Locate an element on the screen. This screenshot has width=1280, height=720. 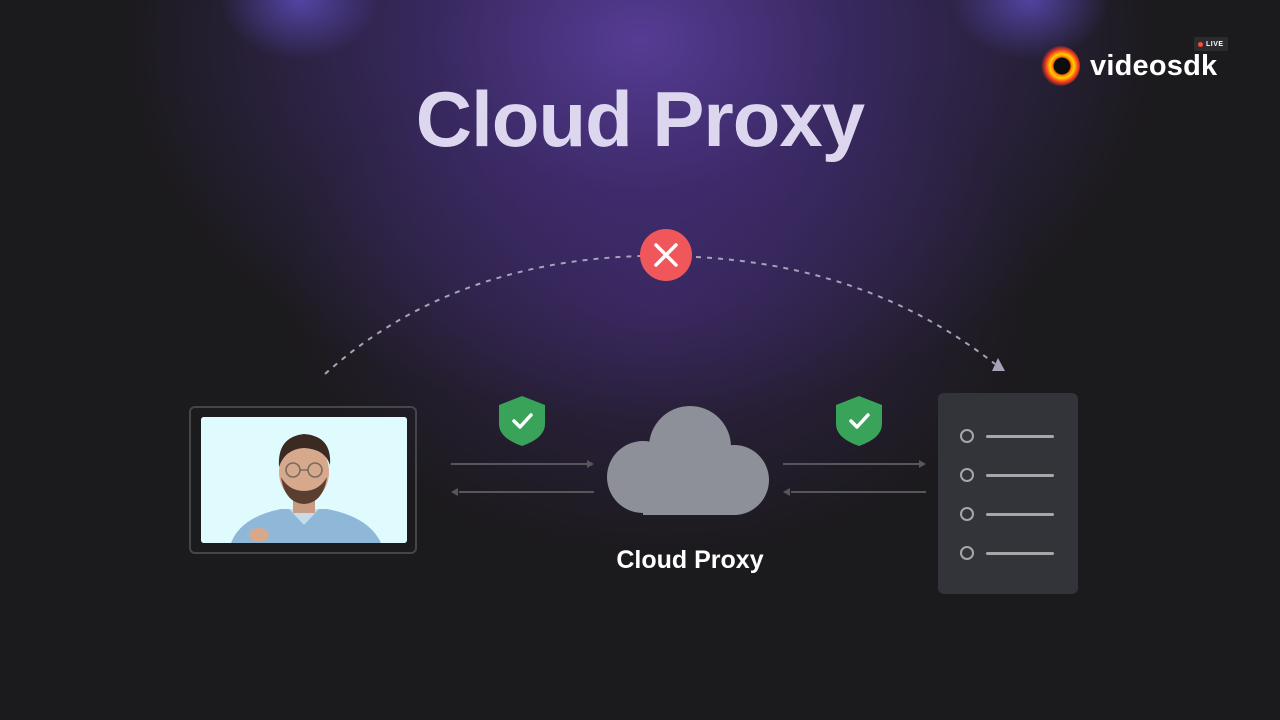
cloud-icon is located at coordinates (688, 460).